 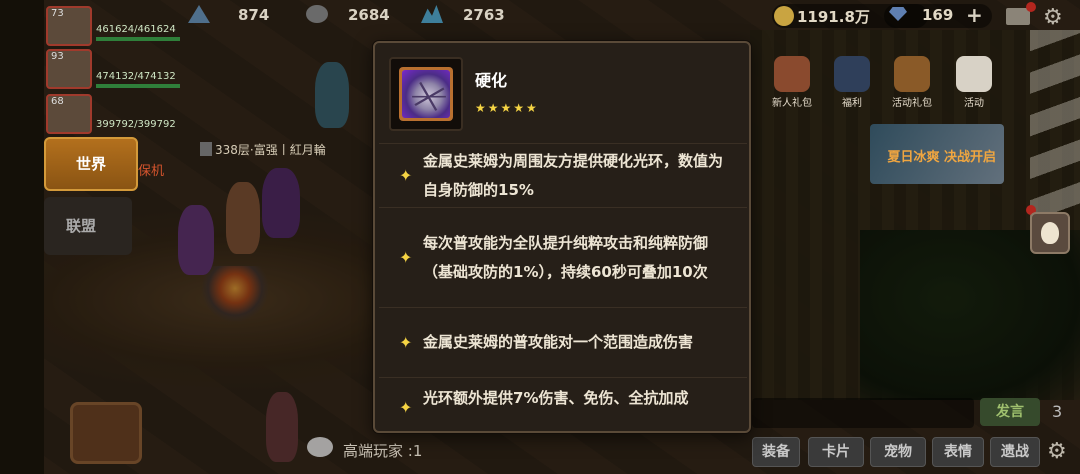 What do you see at coordinates (937, 154) in the screenshot?
I see `summer-event-banner: 夏日冰爽 决战开启` at bounding box center [937, 154].